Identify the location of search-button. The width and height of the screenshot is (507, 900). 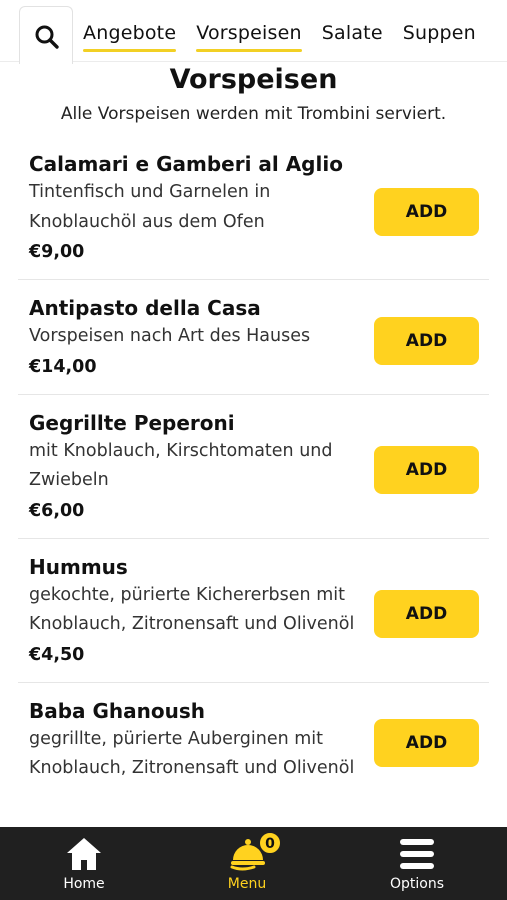
(46, 35).